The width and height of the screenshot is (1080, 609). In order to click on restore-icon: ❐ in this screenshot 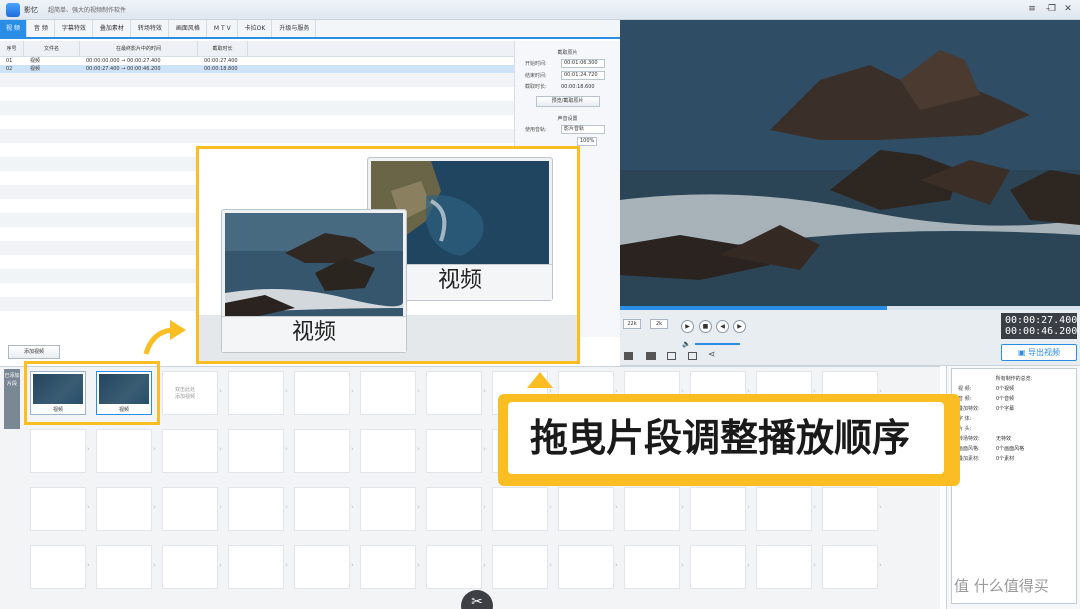, I will do `click(1052, 9)`.